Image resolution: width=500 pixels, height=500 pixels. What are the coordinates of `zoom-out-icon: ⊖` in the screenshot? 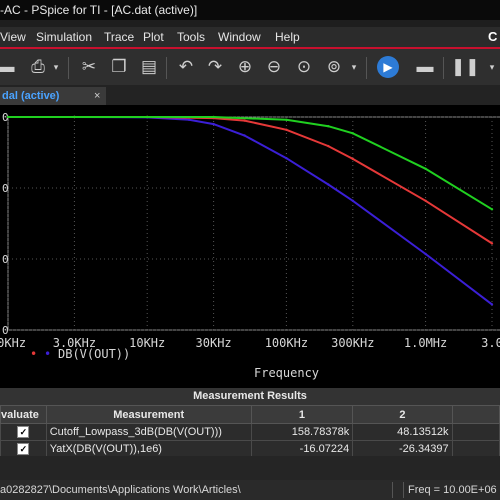 It's located at (274, 67).